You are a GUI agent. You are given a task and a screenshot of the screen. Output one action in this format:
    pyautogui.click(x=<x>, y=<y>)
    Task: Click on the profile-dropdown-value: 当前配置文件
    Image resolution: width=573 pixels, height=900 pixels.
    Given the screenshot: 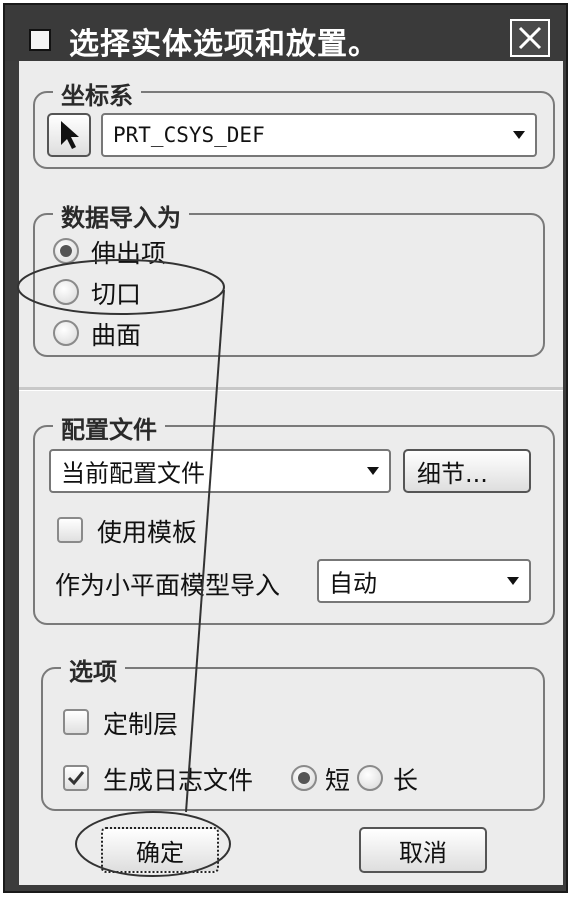 What is the action you would take?
    pyautogui.click(x=133, y=473)
    